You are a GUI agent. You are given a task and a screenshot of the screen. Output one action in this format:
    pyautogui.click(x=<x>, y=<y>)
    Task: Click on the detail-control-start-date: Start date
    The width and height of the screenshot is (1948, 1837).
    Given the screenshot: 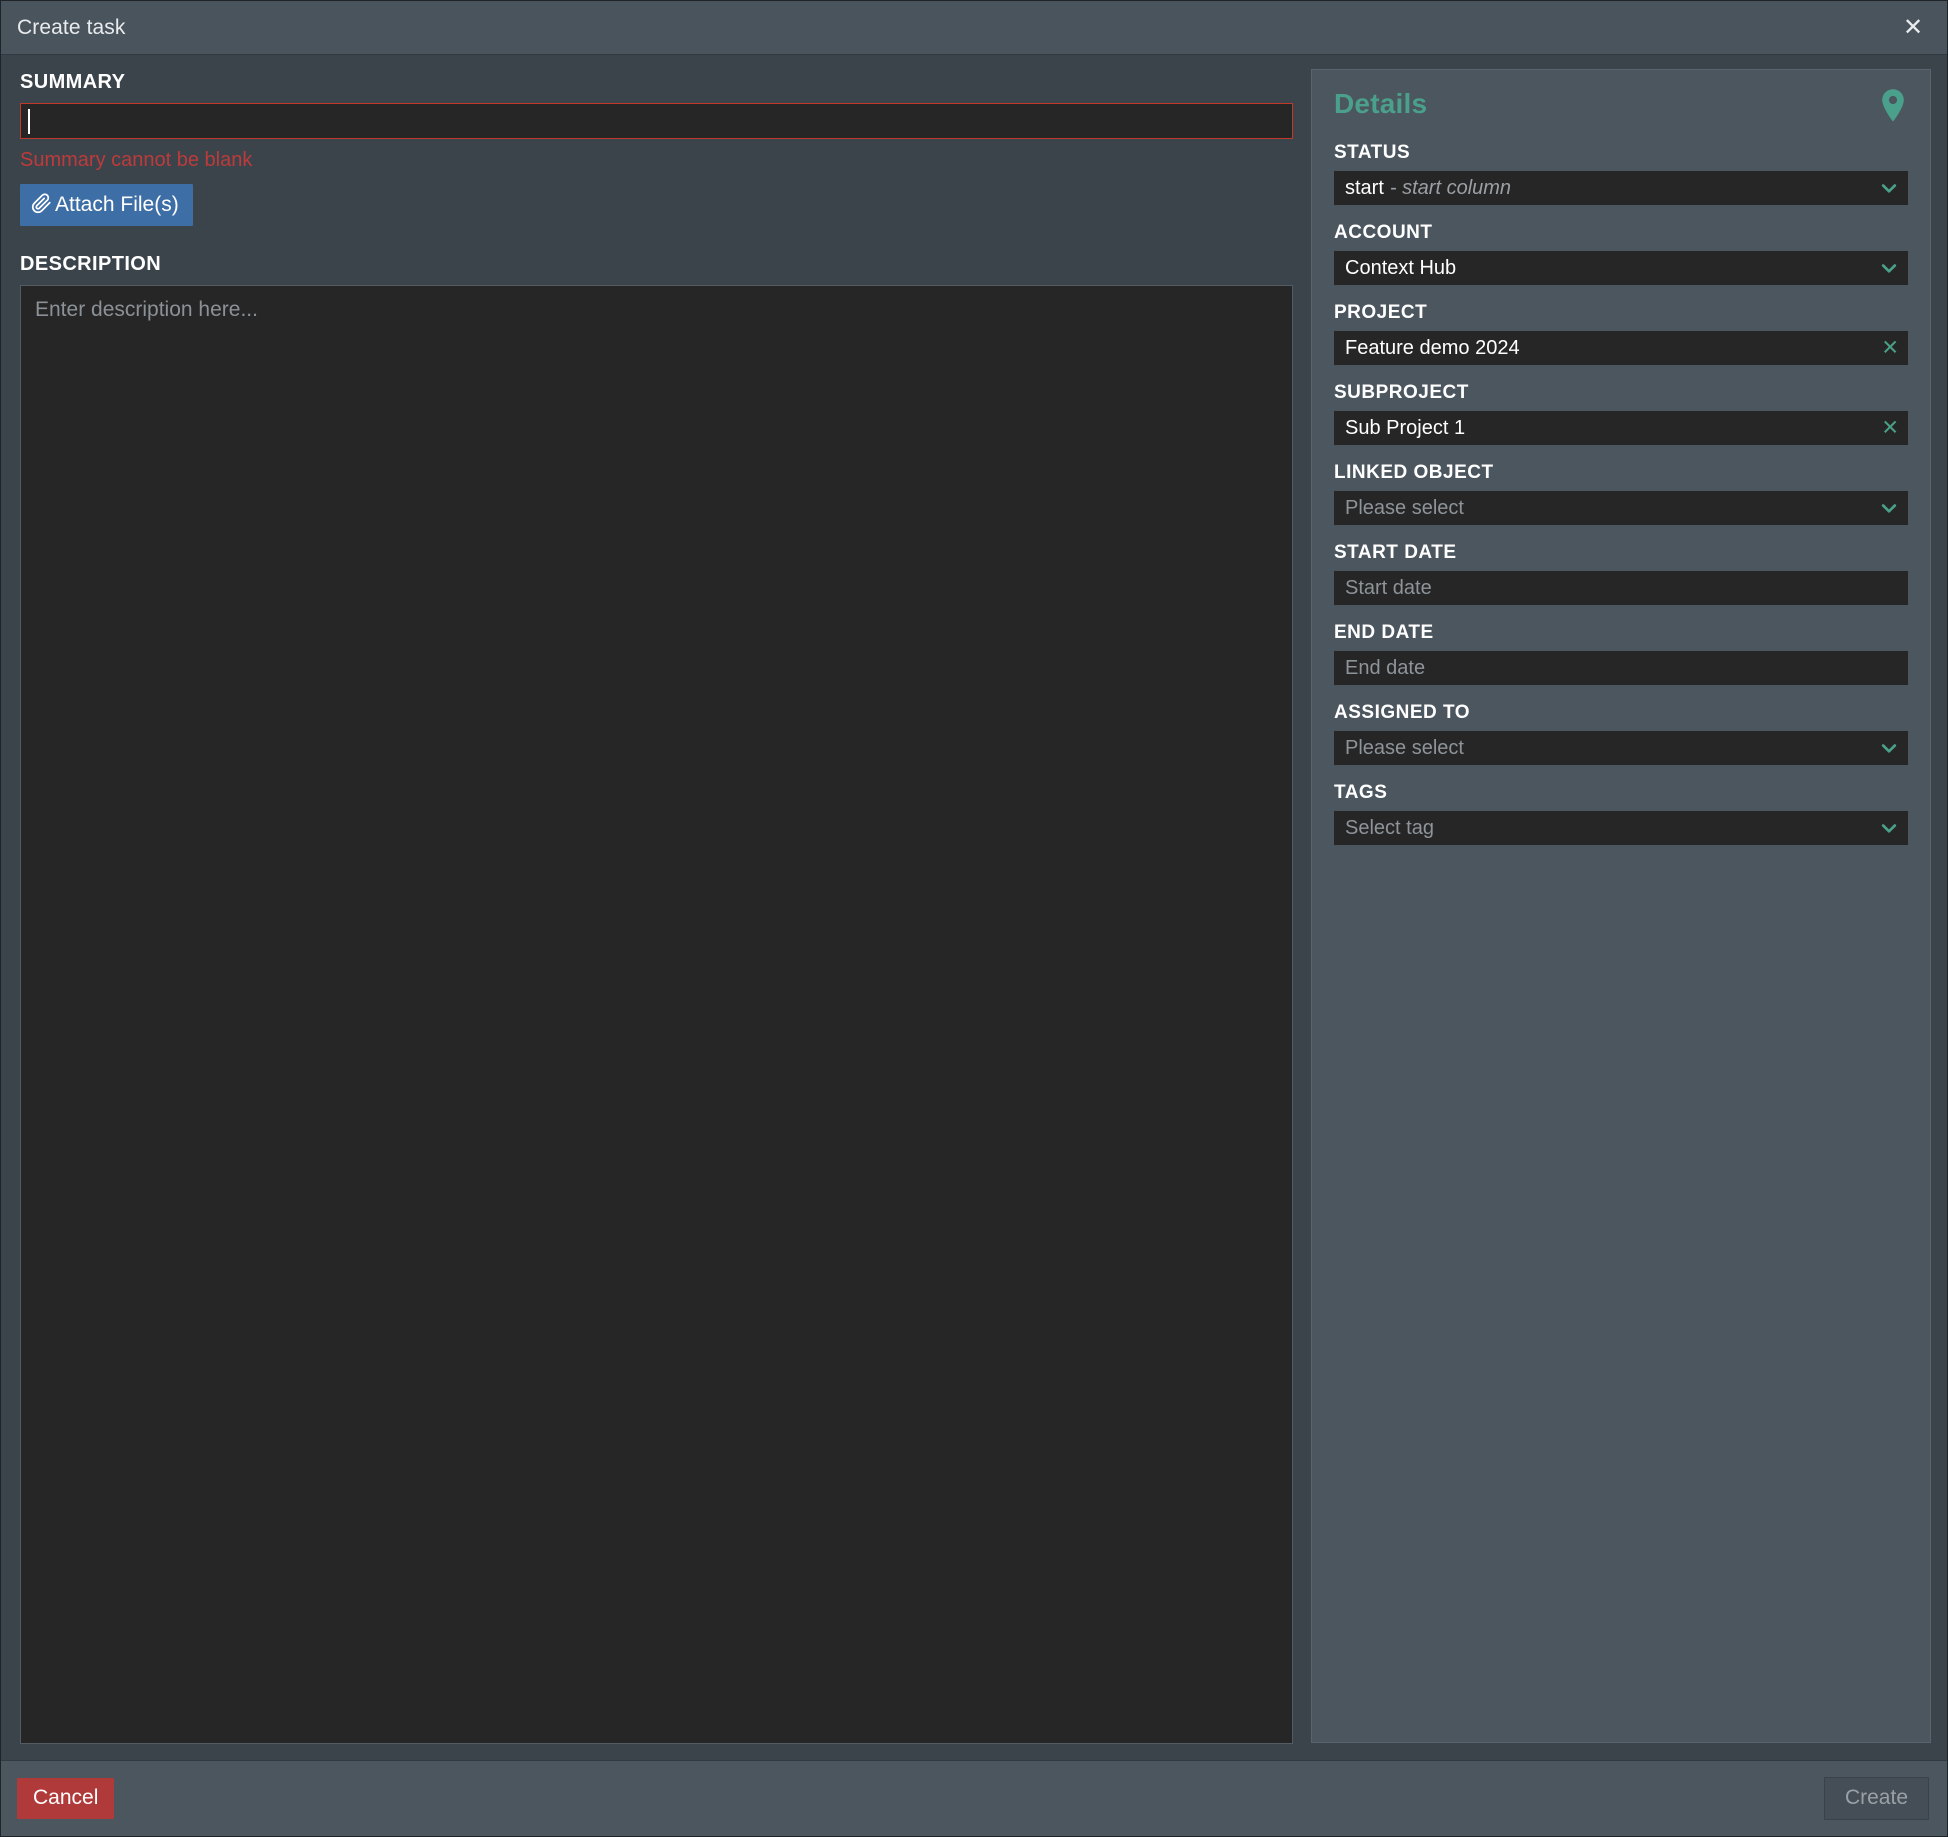 What is the action you would take?
    pyautogui.click(x=1621, y=588)
    